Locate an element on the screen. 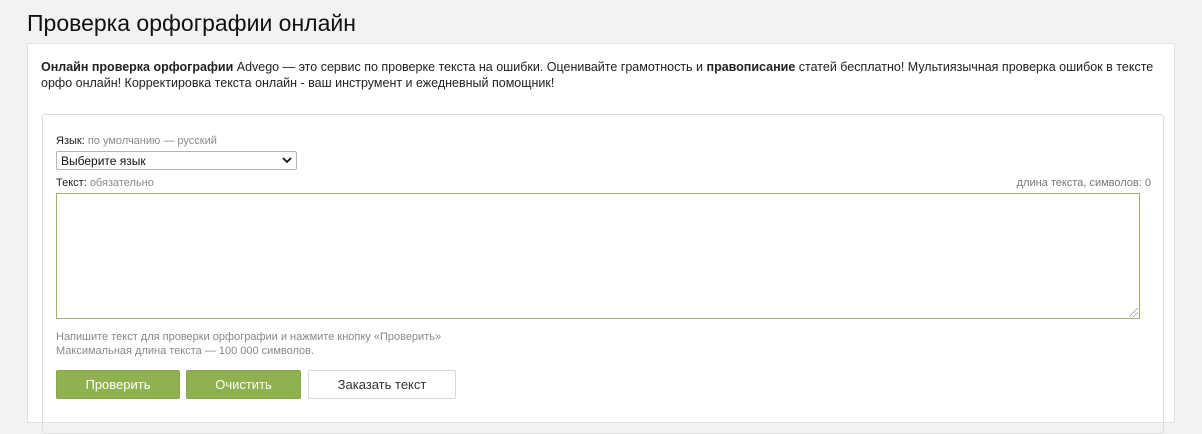 This screenshot has width=1202, height=434. language-hint: по умолчанию — русский is located at coordinates (152, 141).